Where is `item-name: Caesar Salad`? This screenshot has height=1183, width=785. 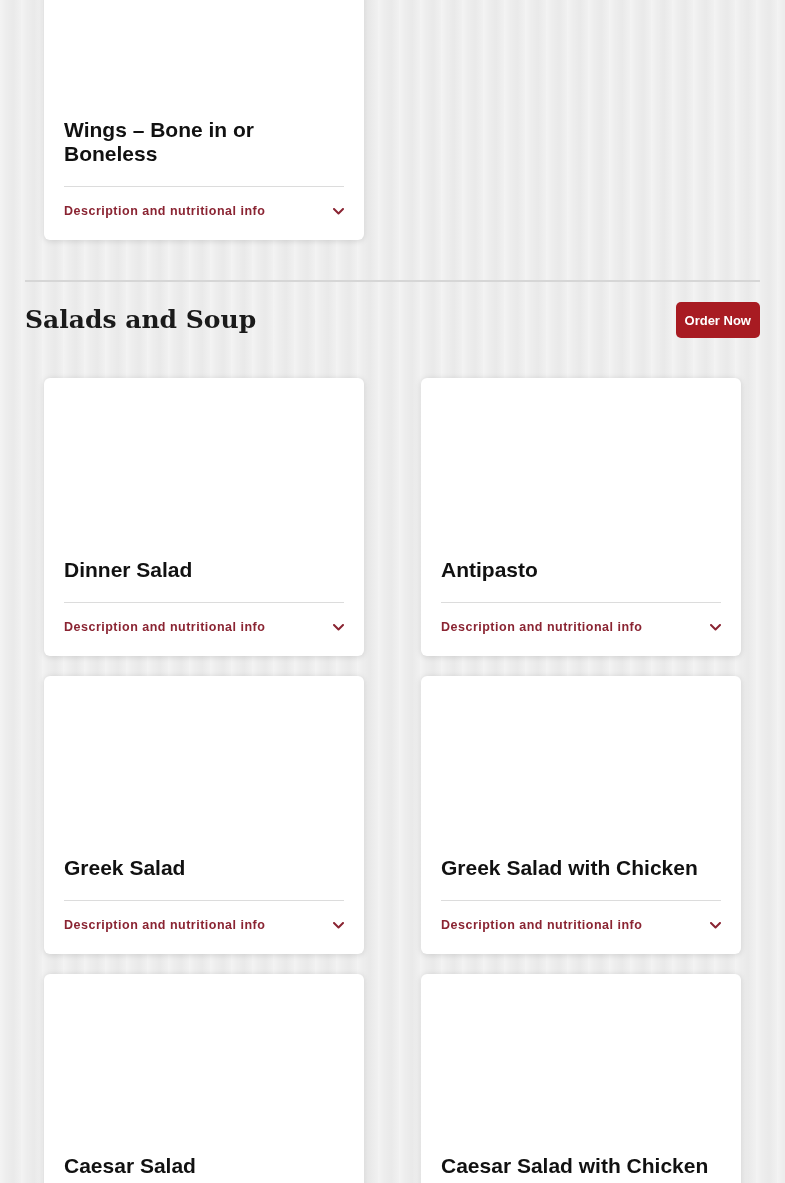 item-name: Caesar Salad is located at coordinates (130, 1166).